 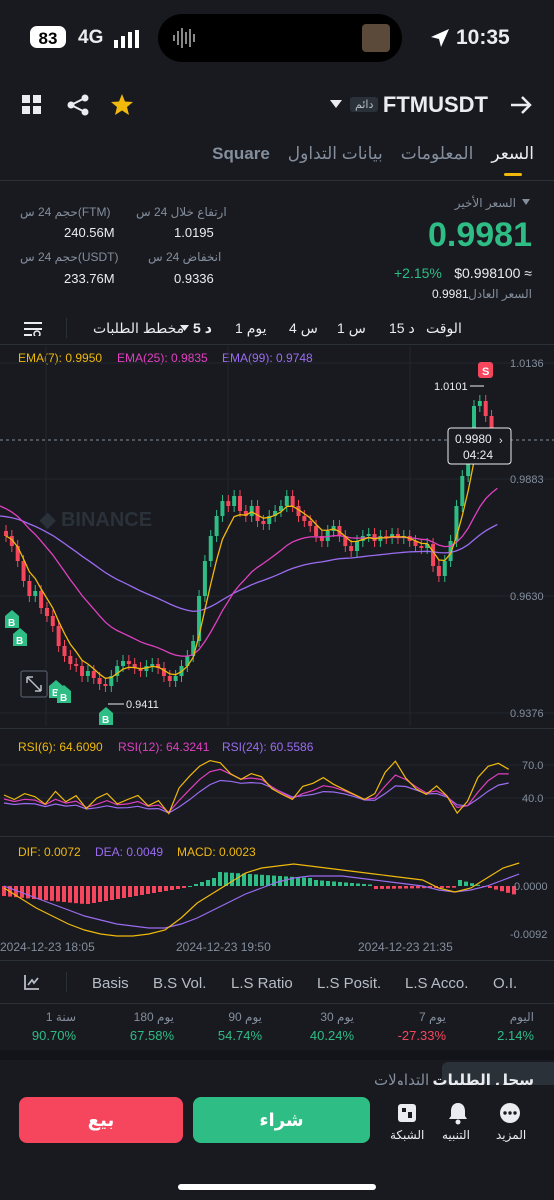 What do you see at coordinates (32, 982) in the screenshot?
I see `indicator-chart-icon` at bounding box center [32, 982].